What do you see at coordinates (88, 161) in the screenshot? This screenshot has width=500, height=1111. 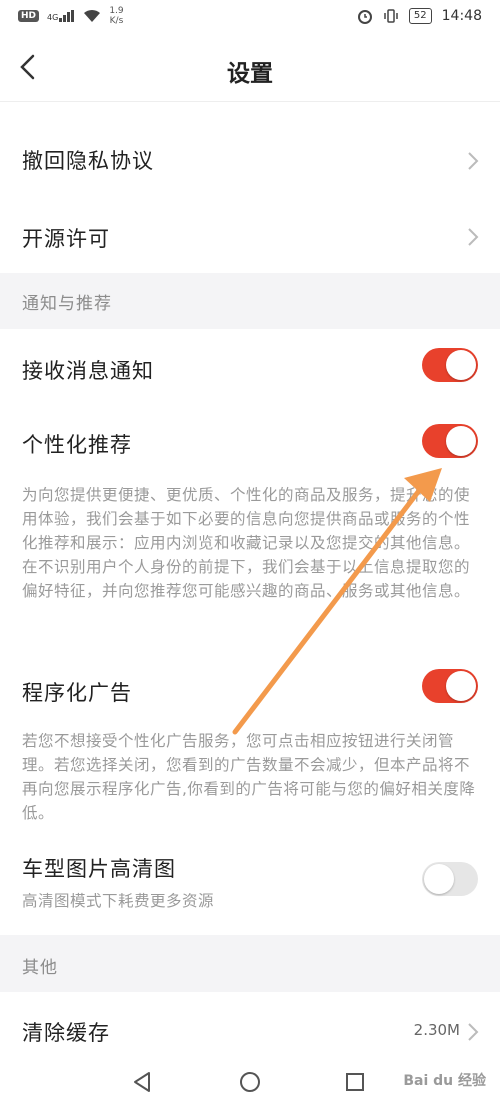 I see `withdraw-privacy-label: 撤回隐私协议` at bounding box center [88, 161].